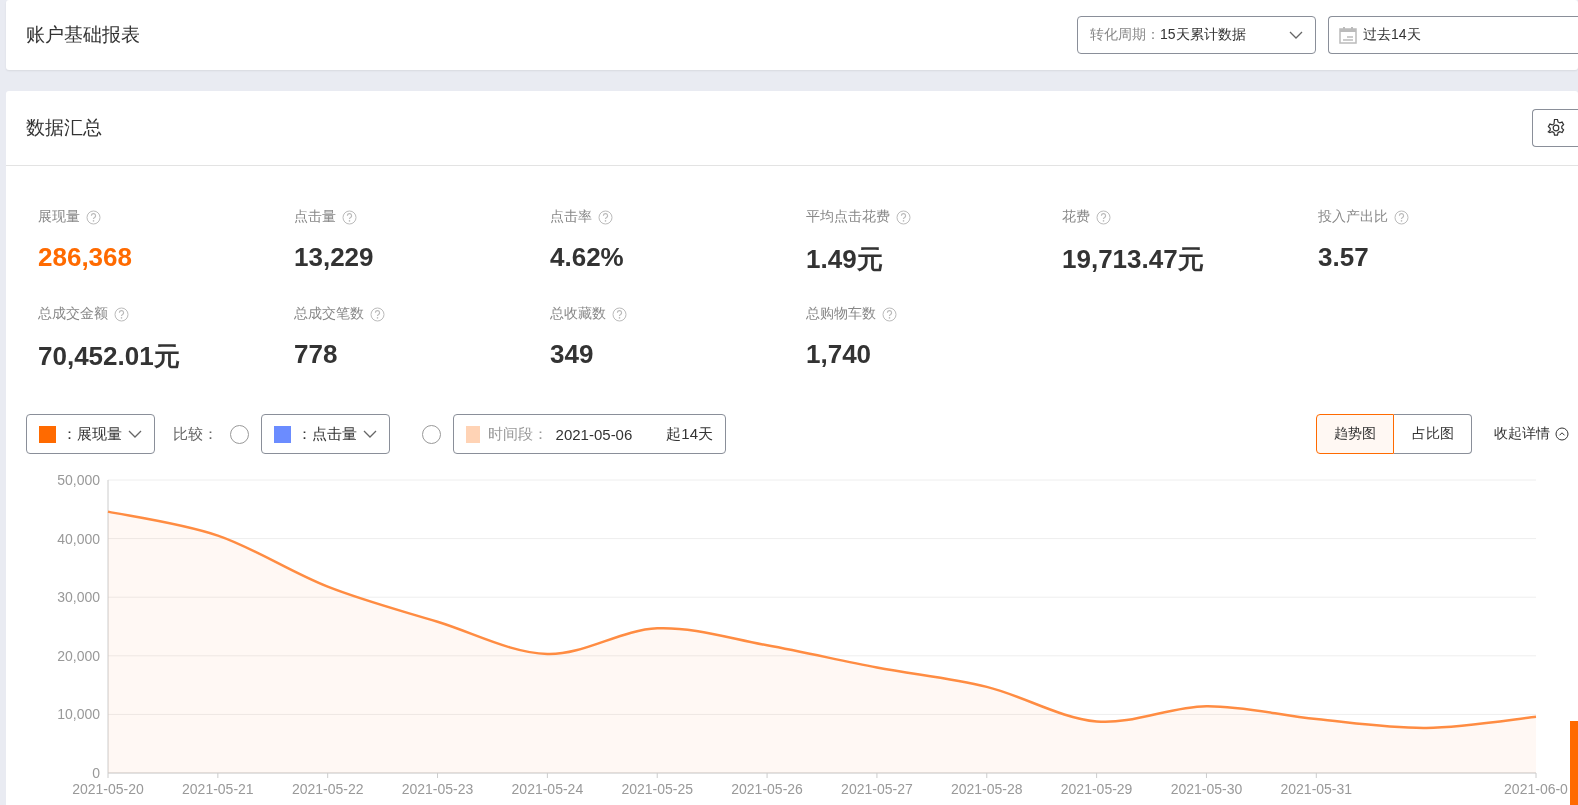  Describe the element at coordinates (1433, 434) in the screenshot. I see `view-tab: 占比图` at that location.